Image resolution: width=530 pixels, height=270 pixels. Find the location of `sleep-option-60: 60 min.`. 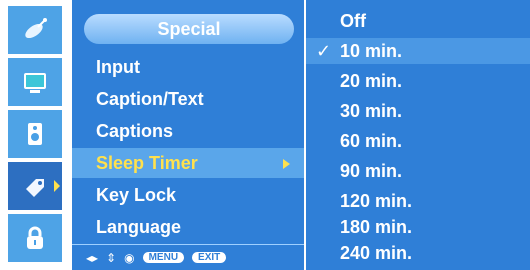

sleep-option-60: 60 min. is located at coordinates (418, 141).